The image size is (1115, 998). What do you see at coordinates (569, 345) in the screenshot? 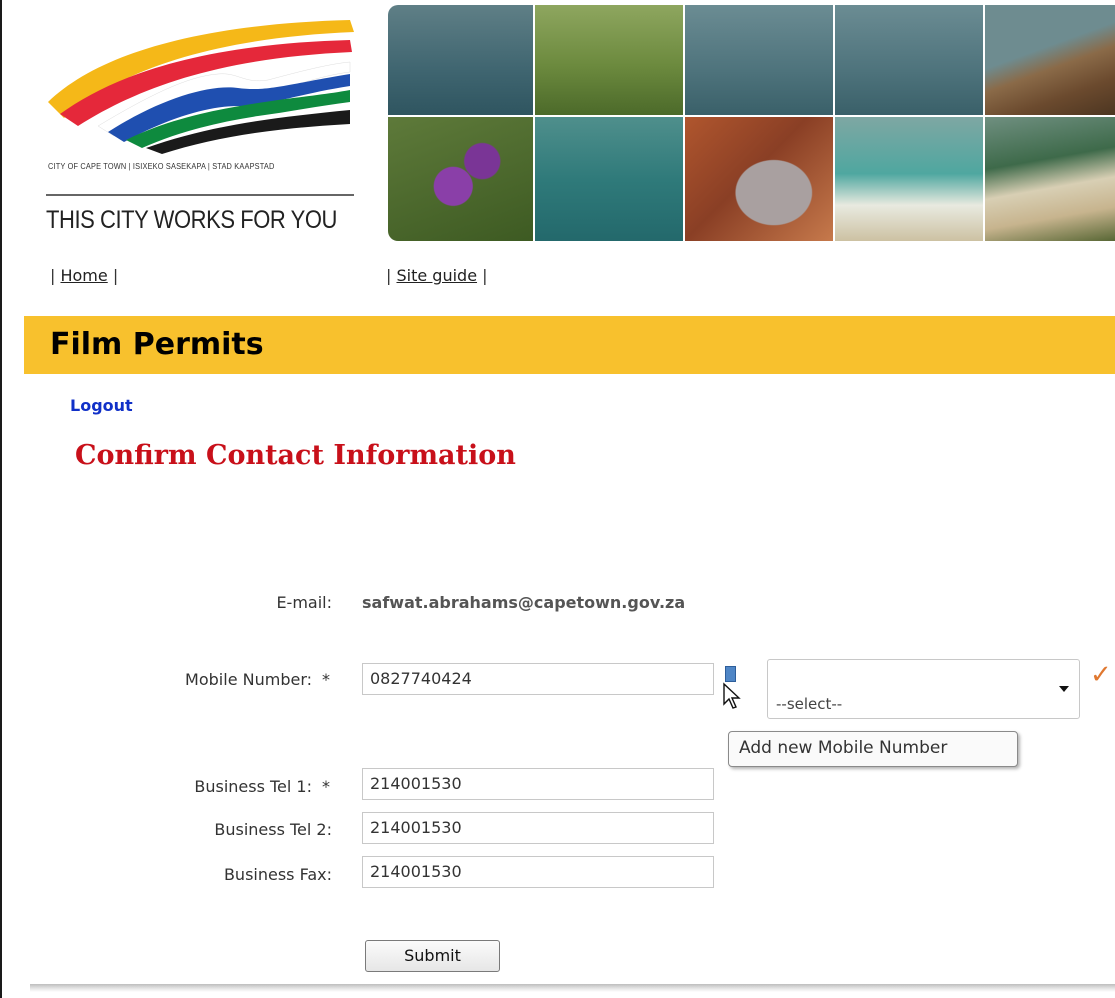
I see `page-banner: Film Permits` at bounding box center [569, 345].